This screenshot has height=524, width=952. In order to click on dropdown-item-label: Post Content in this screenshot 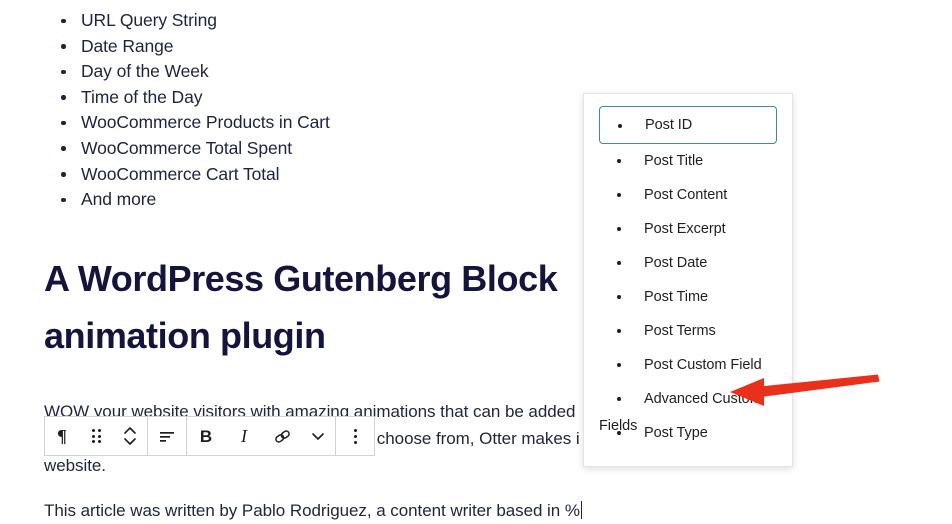, I will do `click(686, 194)`.